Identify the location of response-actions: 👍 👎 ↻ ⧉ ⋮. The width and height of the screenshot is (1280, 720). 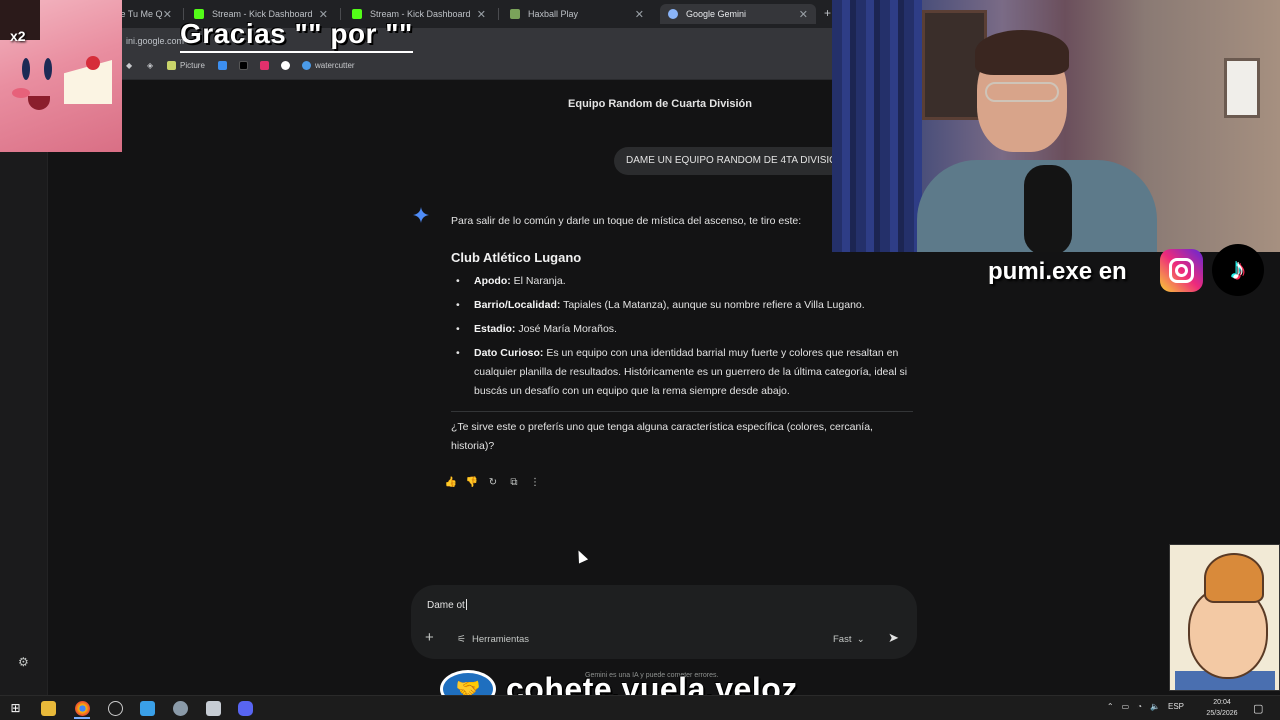
(493, 483).